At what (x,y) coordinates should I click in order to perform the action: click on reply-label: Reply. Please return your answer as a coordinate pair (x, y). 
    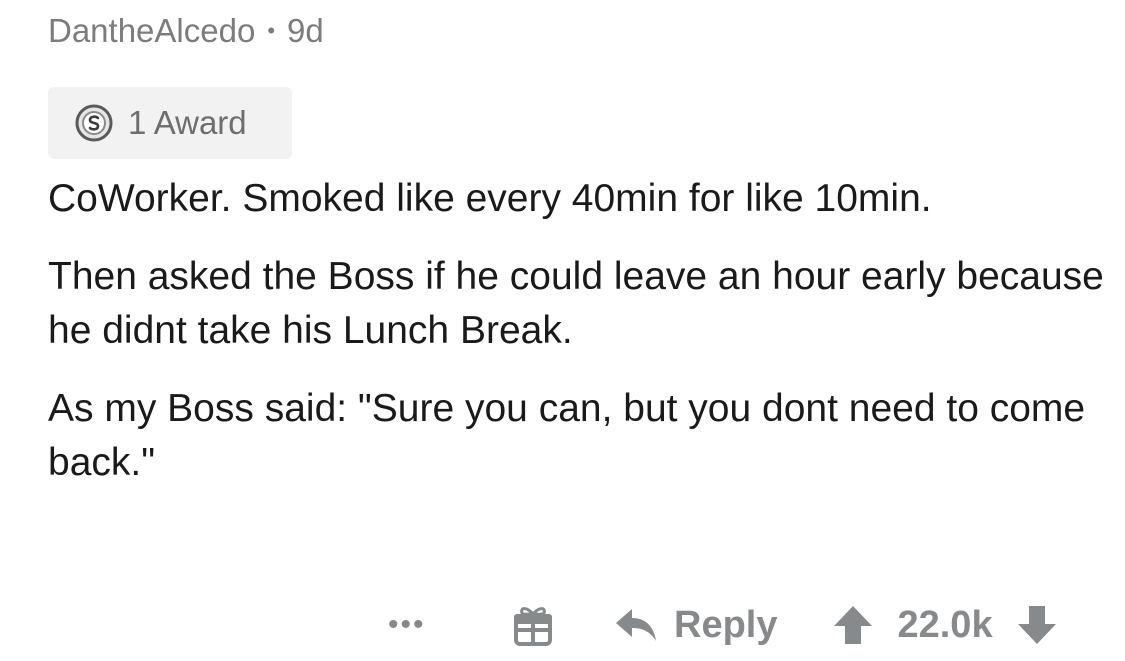
    Looking at the image, I should click on (726, 624).